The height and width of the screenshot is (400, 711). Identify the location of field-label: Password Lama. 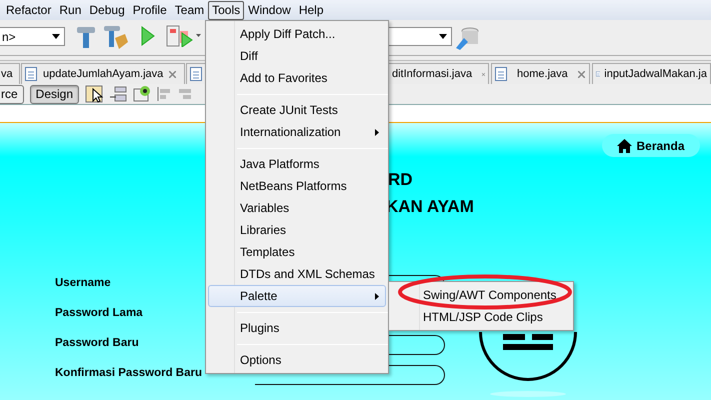
(99, 313).